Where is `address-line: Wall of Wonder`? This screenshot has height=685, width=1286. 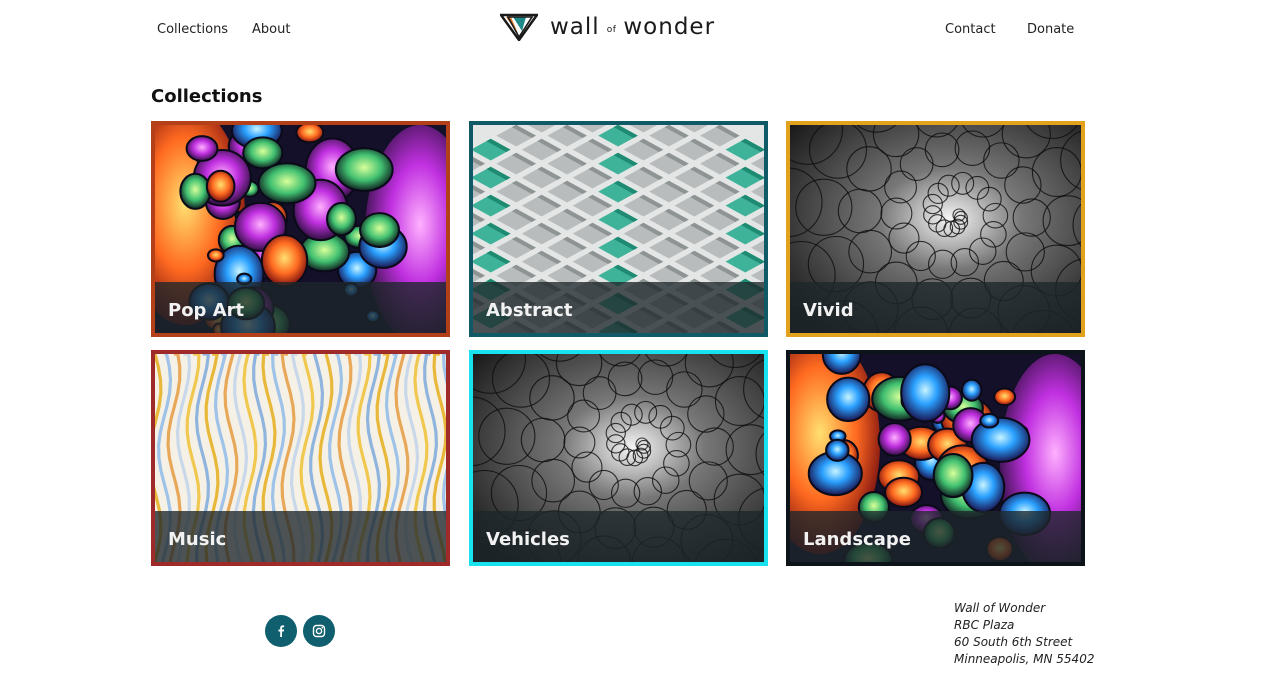
address-line: Wall of Wonder is located at coordinates (1000, 608).